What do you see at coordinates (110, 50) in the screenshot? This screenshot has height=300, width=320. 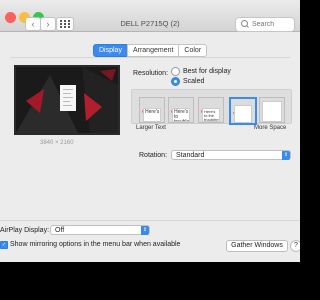 I see `tab-display: Display` at bounding box center [110, 50].